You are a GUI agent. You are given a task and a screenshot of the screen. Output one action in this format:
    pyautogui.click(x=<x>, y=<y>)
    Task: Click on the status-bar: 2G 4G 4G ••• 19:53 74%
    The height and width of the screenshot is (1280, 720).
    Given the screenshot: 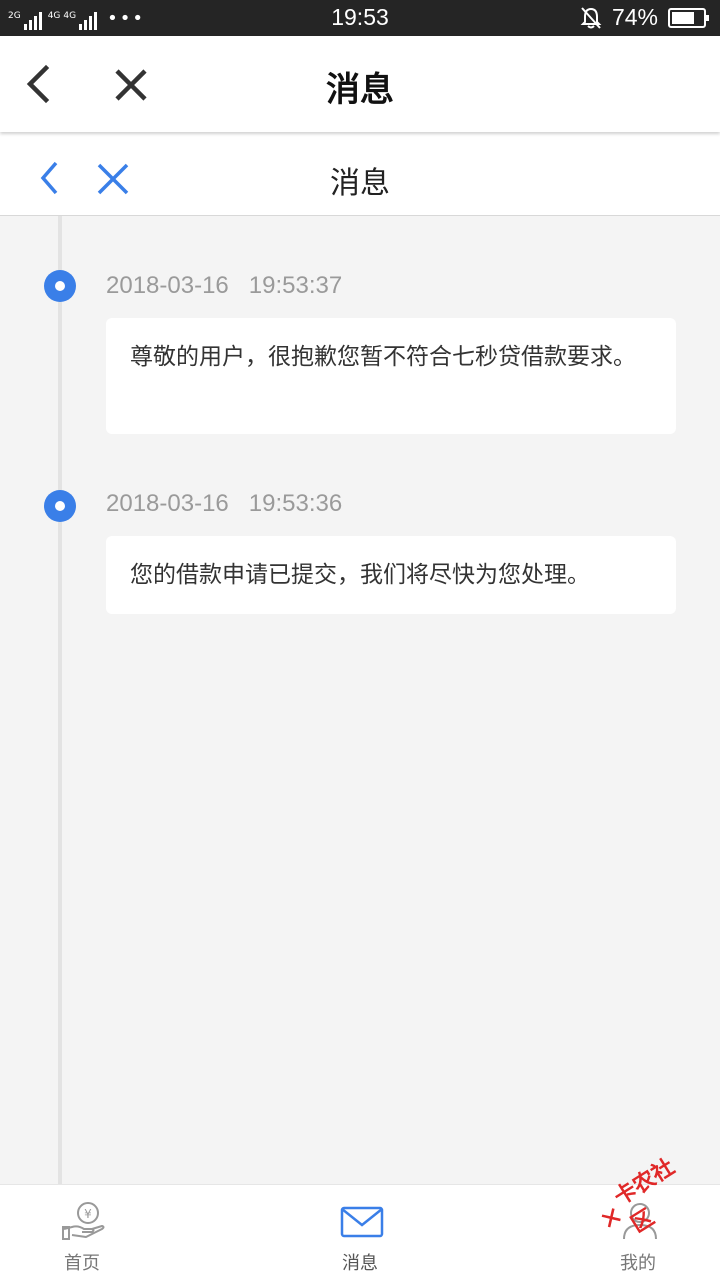 What is the action you would take?
    pyautogui.click(x=360, y=18)
    